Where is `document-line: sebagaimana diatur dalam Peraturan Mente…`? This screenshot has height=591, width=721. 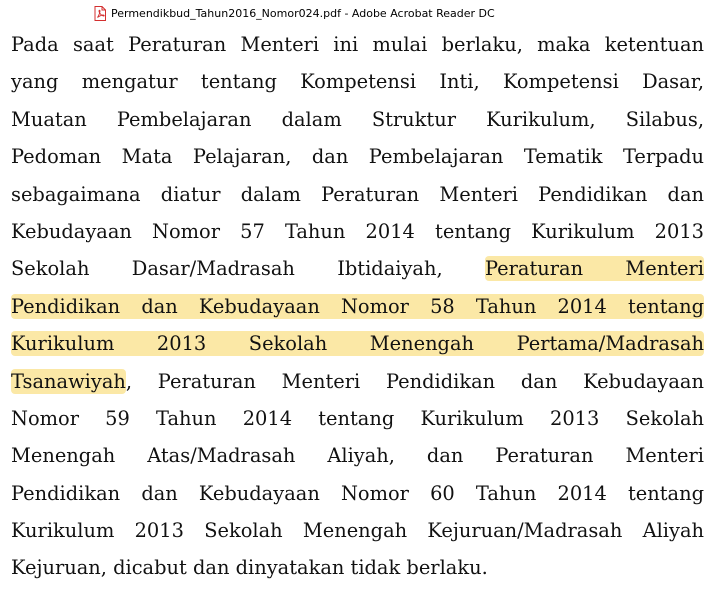 document-line: sebagaimana diatur dalam Peraturan Mente… is located at coordinates (357, 194).